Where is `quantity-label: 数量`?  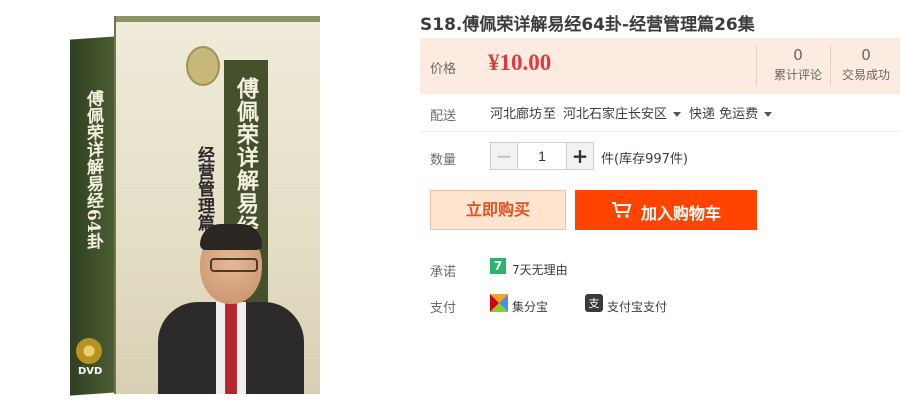
quantity-label: 数量 is located at coordinates (443, 160).